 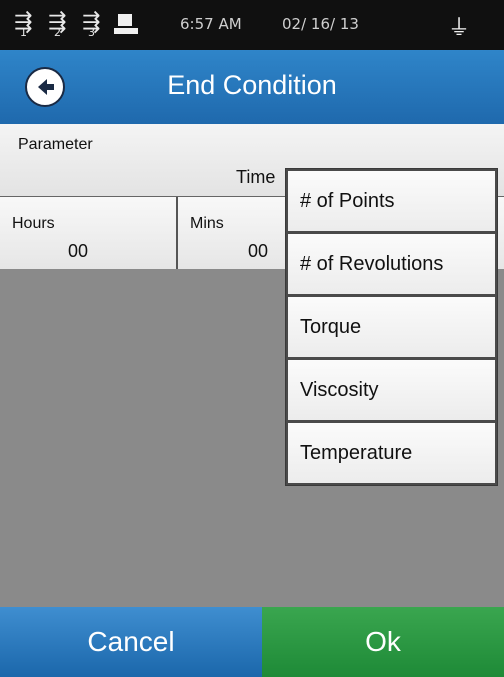 I want to click on mins-value: 00, so click(x=258, y=251).